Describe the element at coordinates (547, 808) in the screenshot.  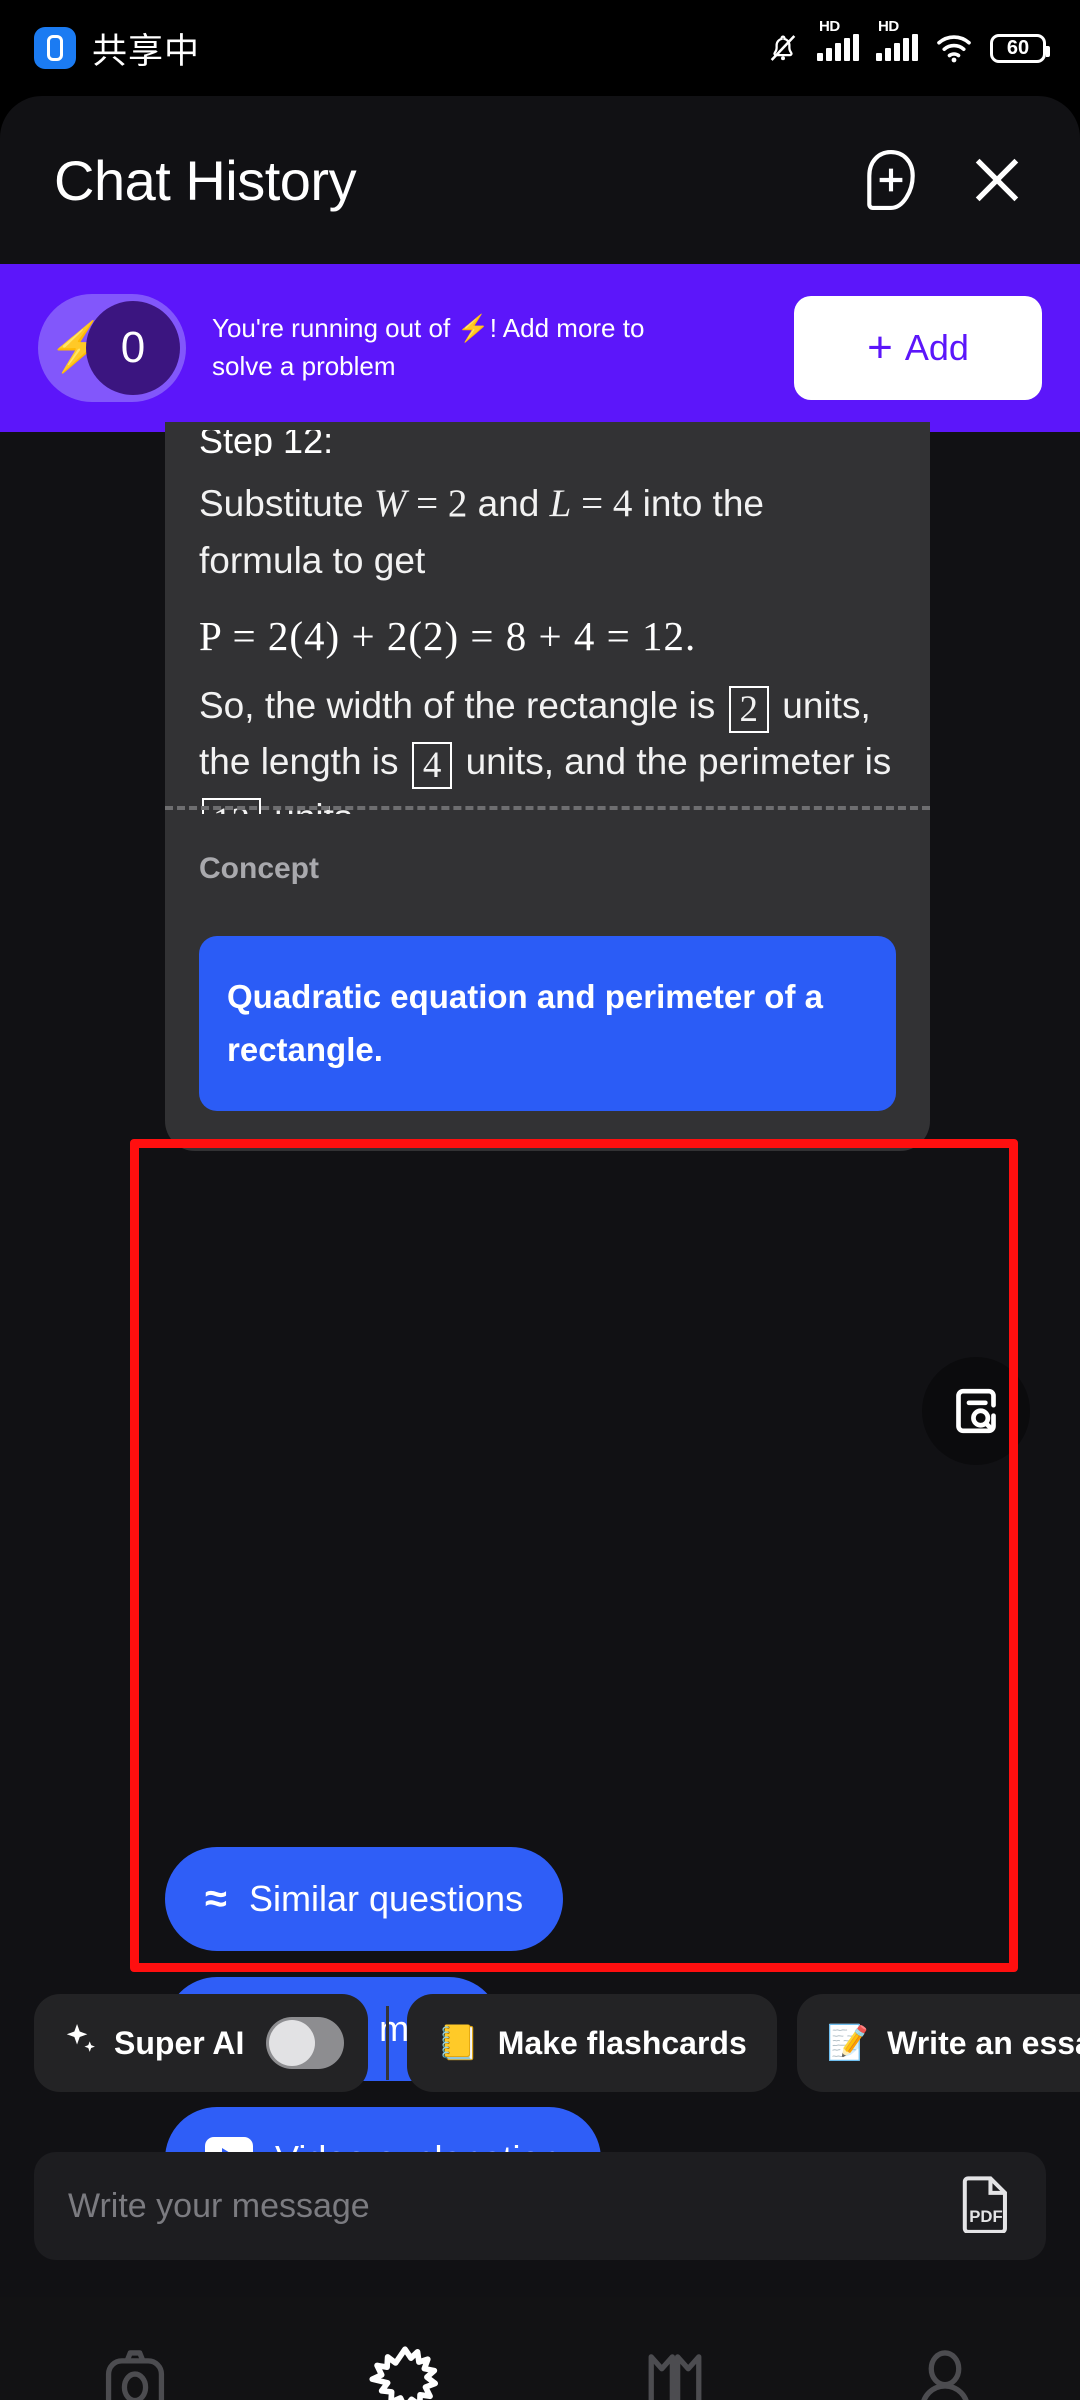
I see `section-divider` at that location.